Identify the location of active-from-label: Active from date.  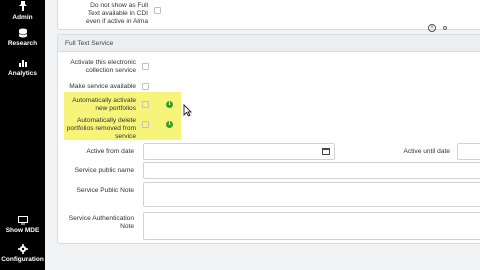
(110, 151).